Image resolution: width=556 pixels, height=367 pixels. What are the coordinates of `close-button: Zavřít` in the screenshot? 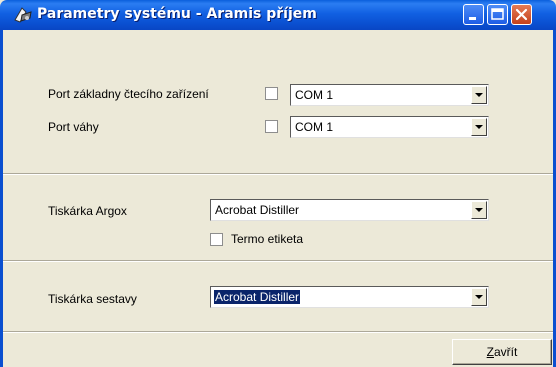 It's located at (502, 352).